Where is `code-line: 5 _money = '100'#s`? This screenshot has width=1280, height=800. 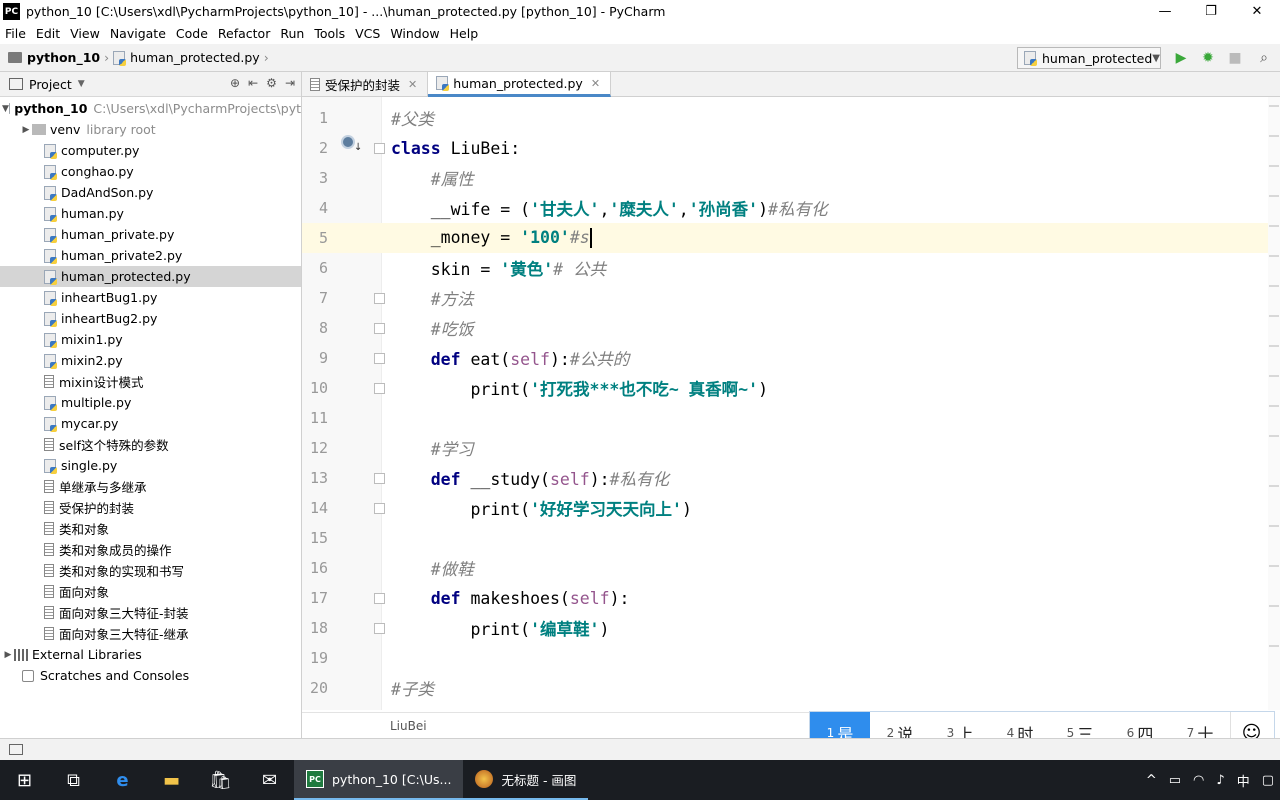
code-line: 5 _money = '100'#s is located at coordinates (785, 238).